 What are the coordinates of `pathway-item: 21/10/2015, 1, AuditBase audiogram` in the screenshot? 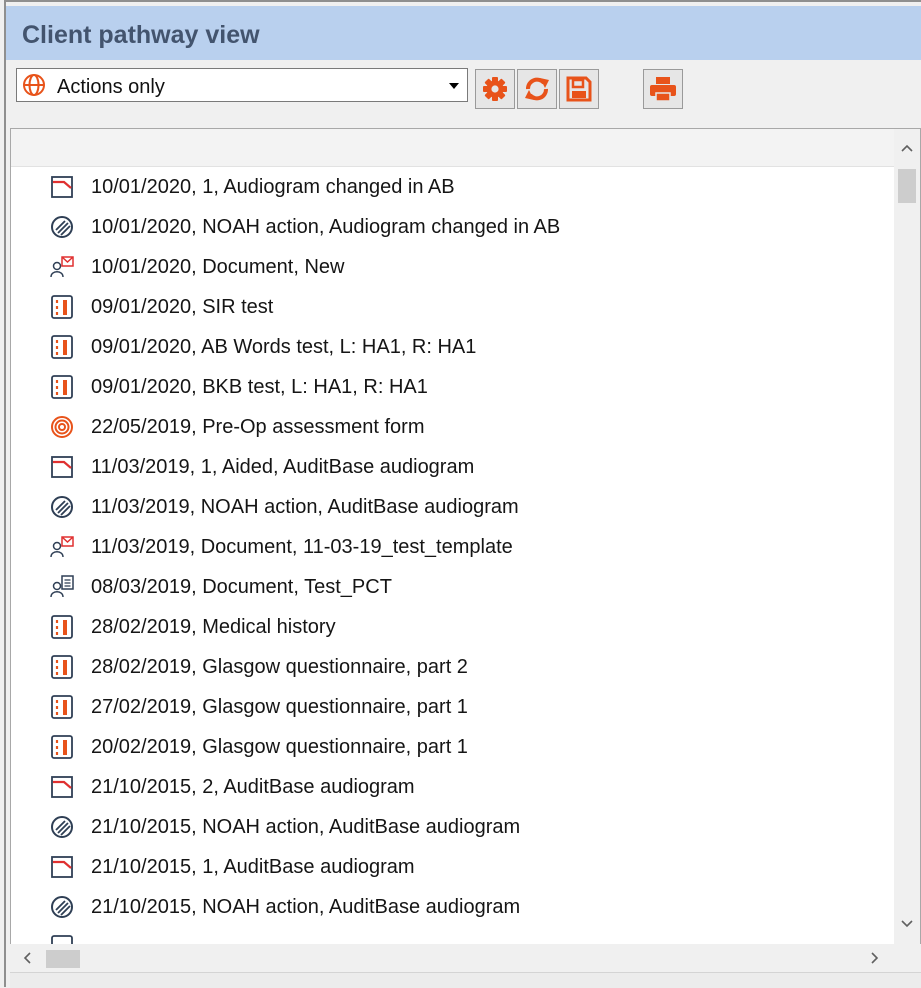 It's located at (453, 867).